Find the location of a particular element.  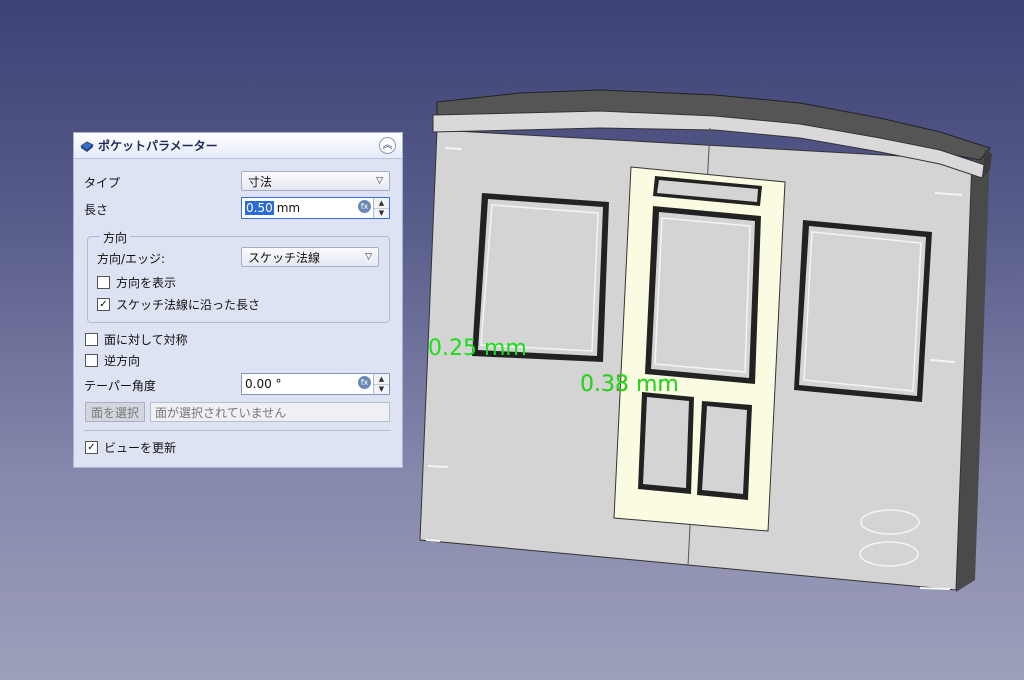

symmetric-checkbox: 面に対して対称 is located at coordinates (136, 339).